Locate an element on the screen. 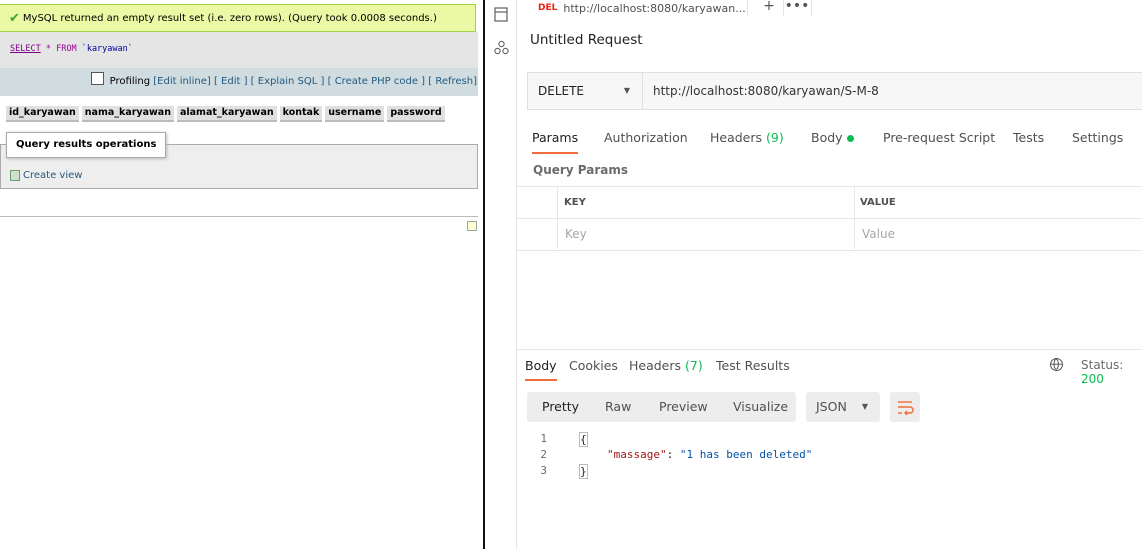 The width and height of the screenshot is (1142, 549). column-header: alamat_karyawan is located at coordinates (226, 114).